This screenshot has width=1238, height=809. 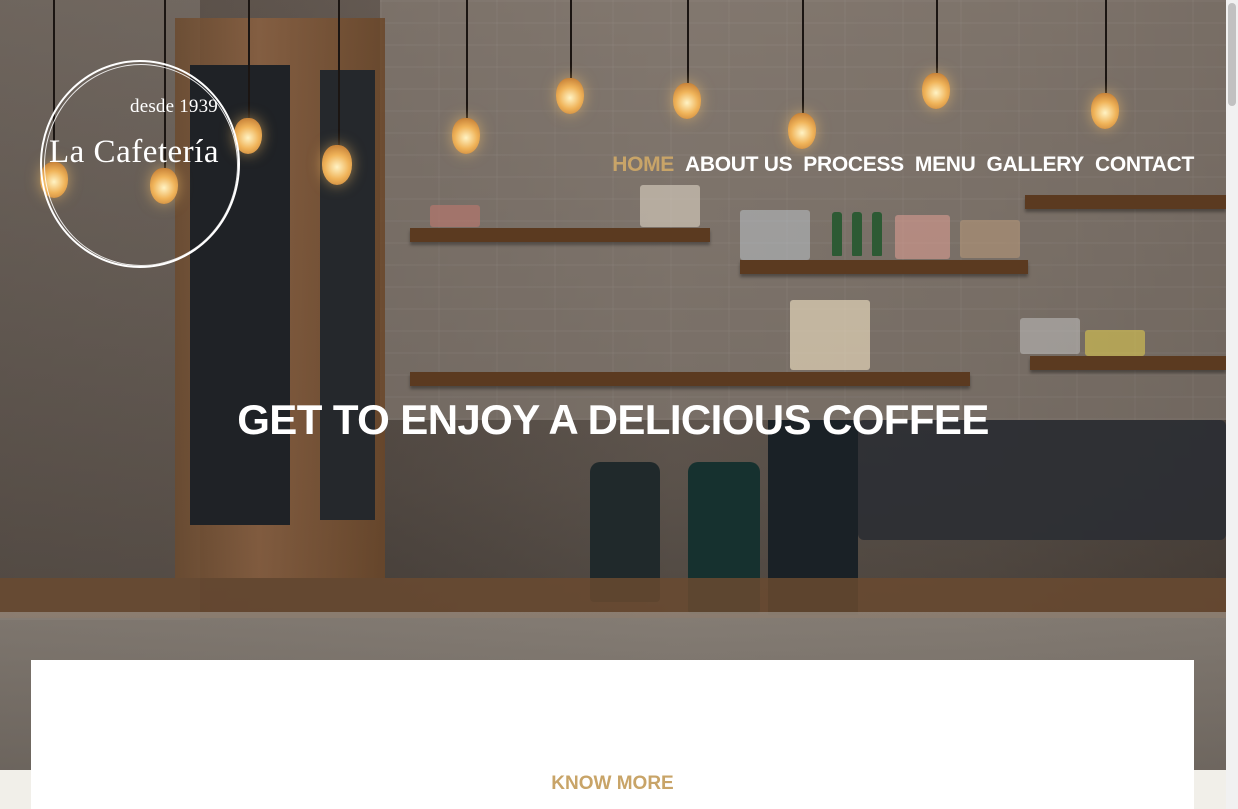 What do you see at coordinates (1232, 54) in the screenshot?
I see `scrollbar-thumb` at bounding box center [1232, 54].